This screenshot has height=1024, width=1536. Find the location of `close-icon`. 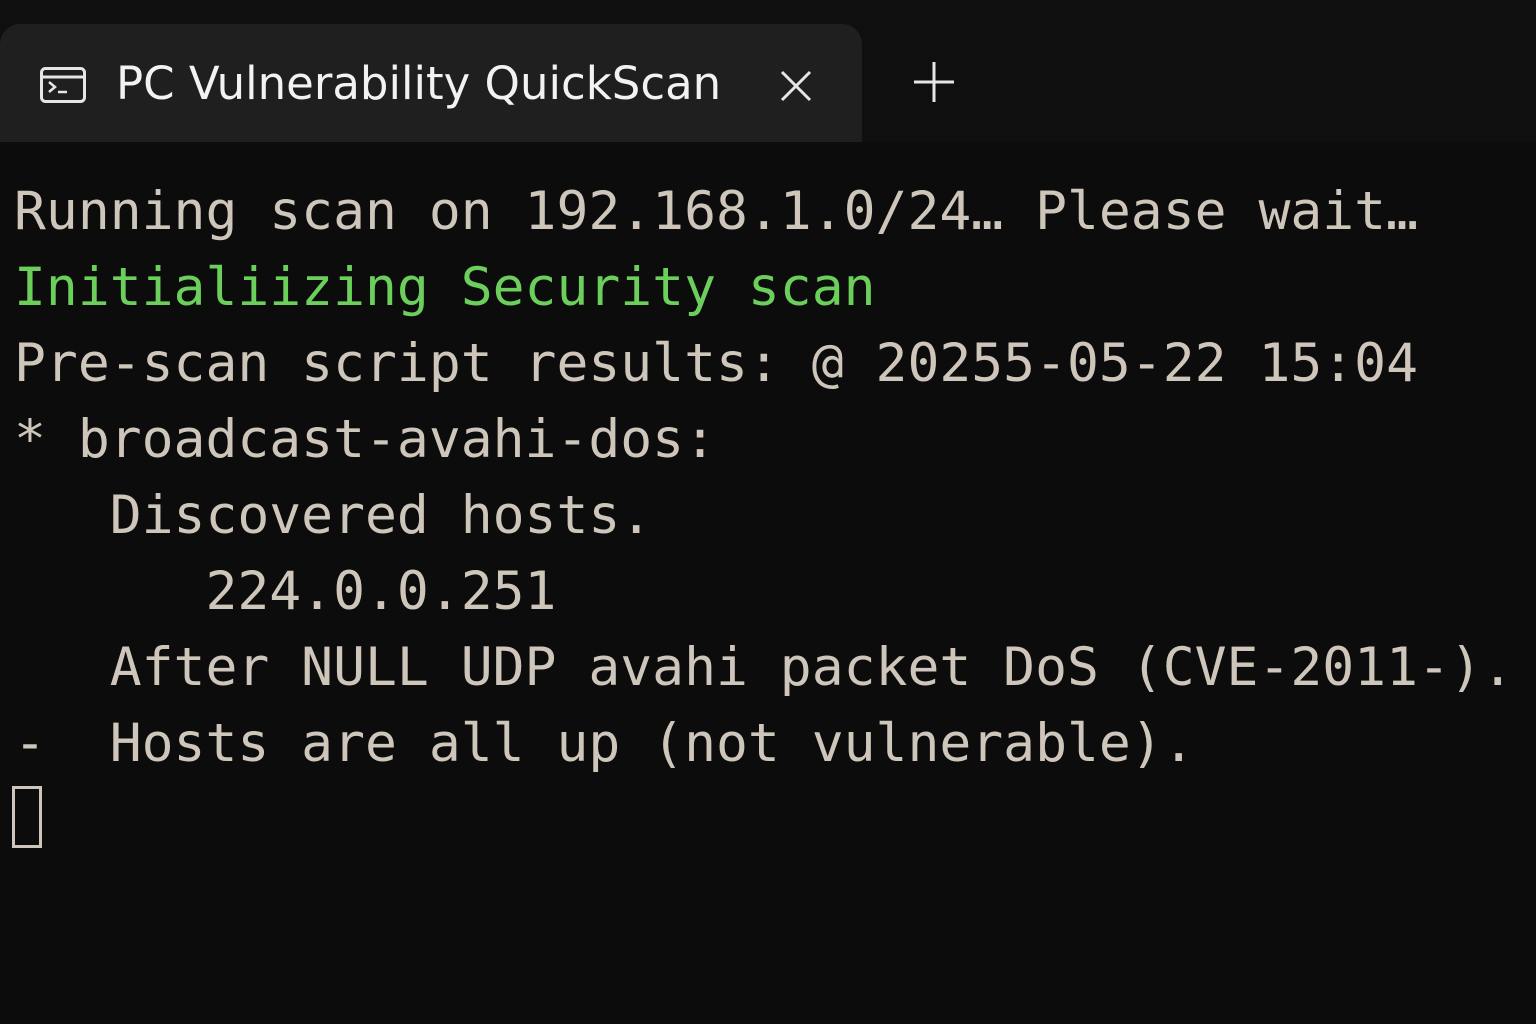

close-icon is located at coordinates (796, 86).